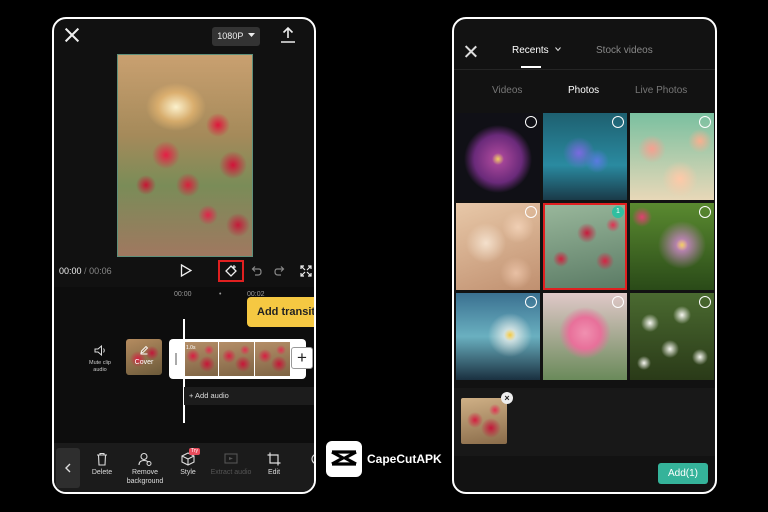 The height and width of the screenshot is (512, 768). Describe the element at coordinates (274, 459) in the screenshot. I see `crop-icon` at that location.